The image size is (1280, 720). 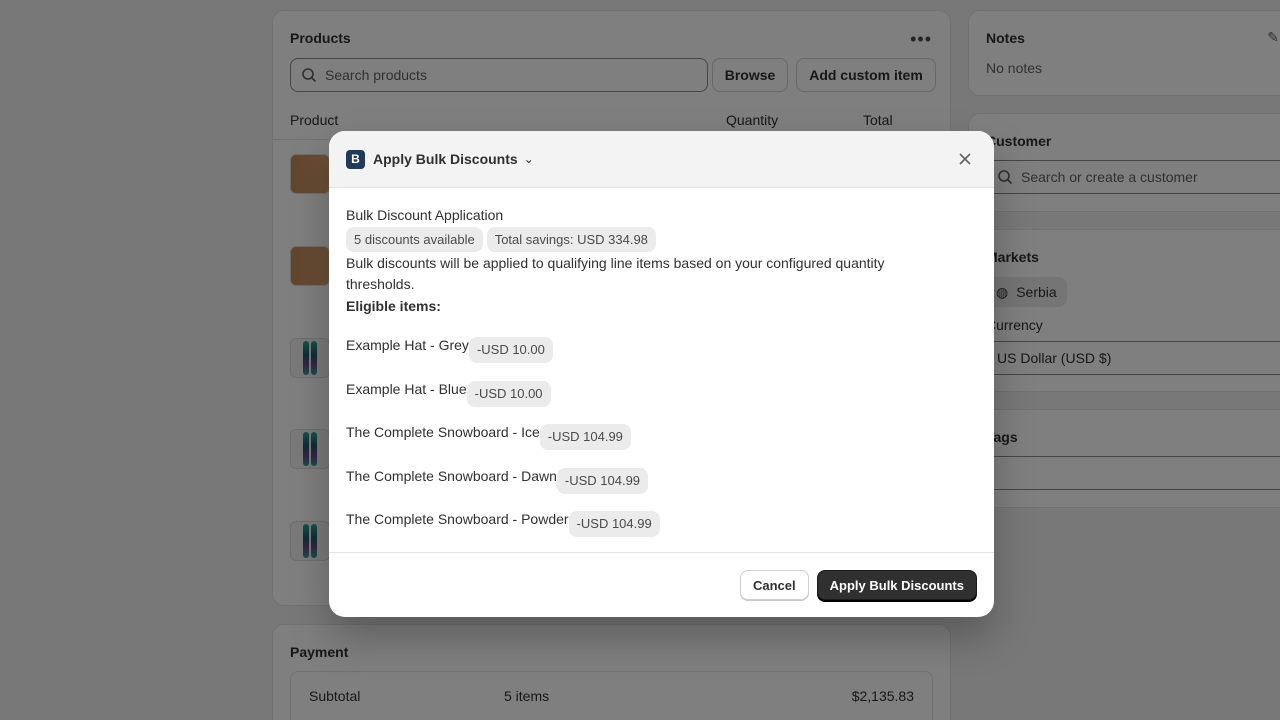 What do you see at coordinates (355, 159) in the screenshot?
I see `app-logo-icon: B` at bounding box center [355, 159].